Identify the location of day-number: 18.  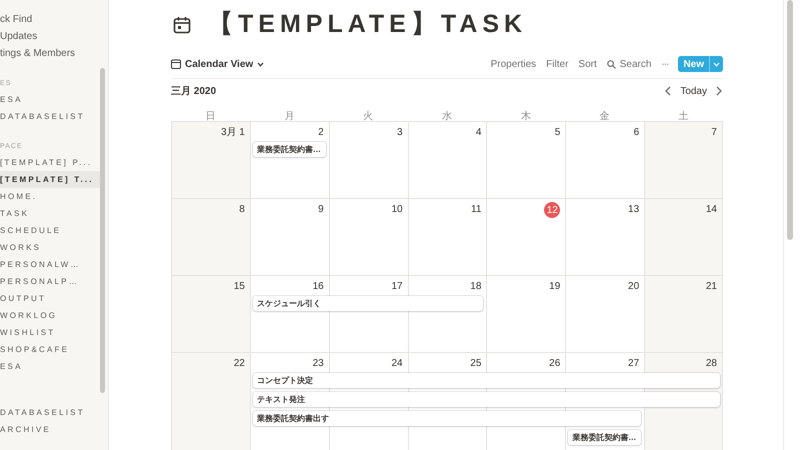
(476, 287).